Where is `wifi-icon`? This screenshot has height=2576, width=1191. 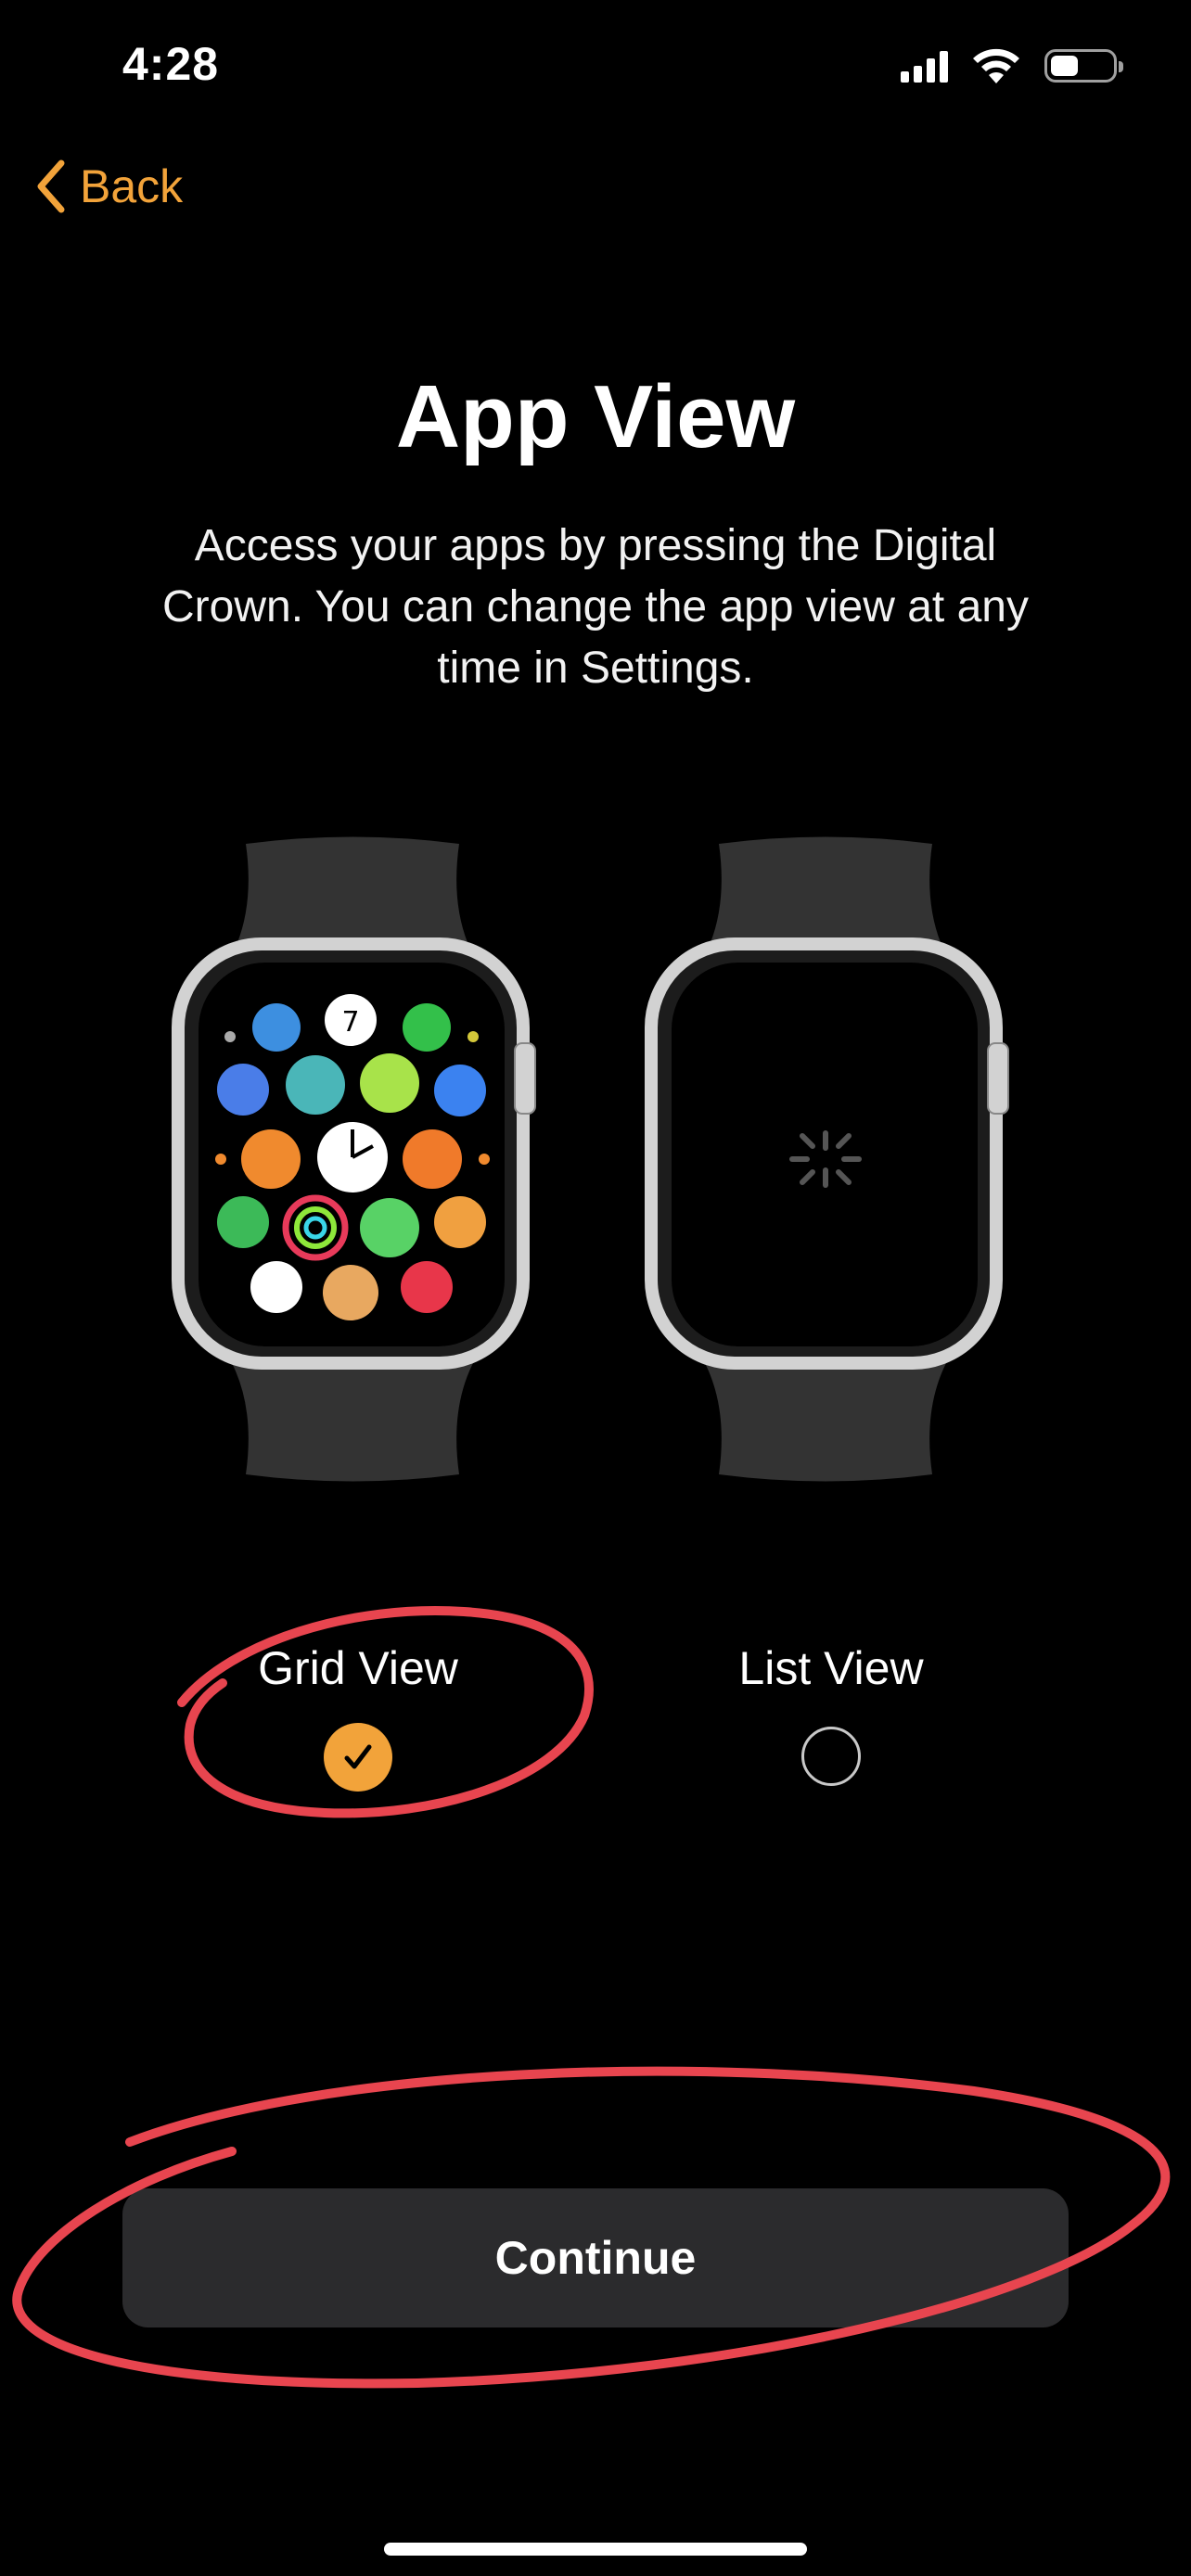
wifi-icon is located at coordinates (996, 66).